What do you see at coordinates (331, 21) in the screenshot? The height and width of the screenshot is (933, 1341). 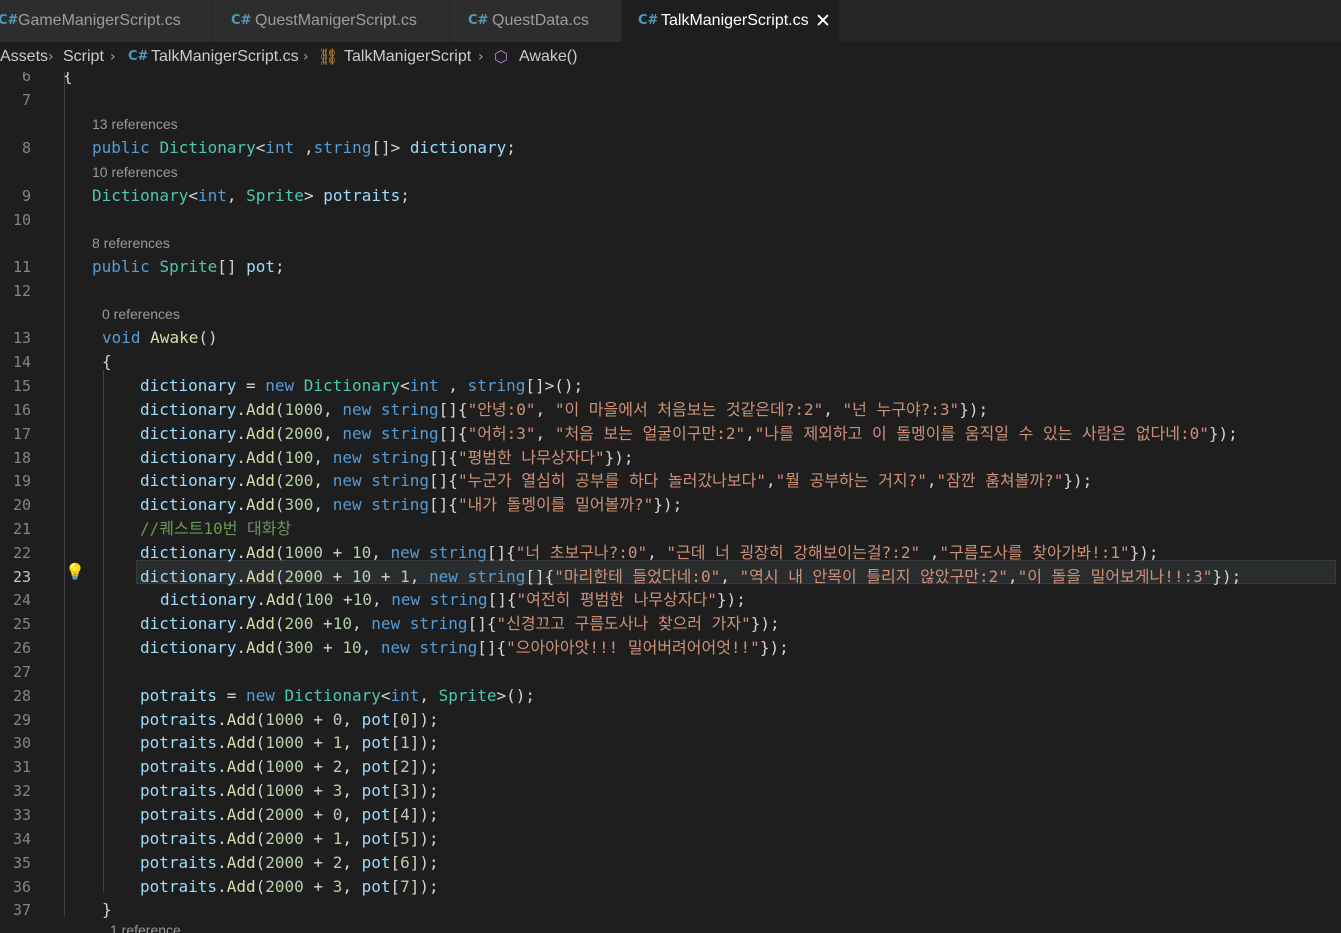 I see `tab-questmaniger-script: C# QuestManigerScript.cs` at bounding box center [331, 21].